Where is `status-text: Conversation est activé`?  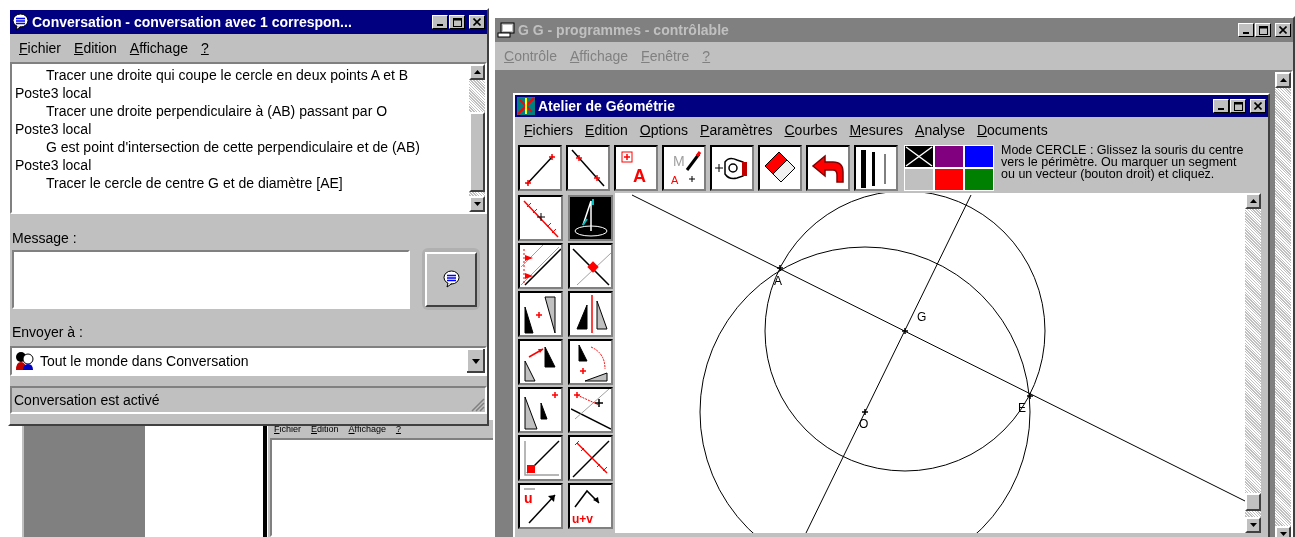 status-text: Conversation est activé is located at coordinates (86, 400).